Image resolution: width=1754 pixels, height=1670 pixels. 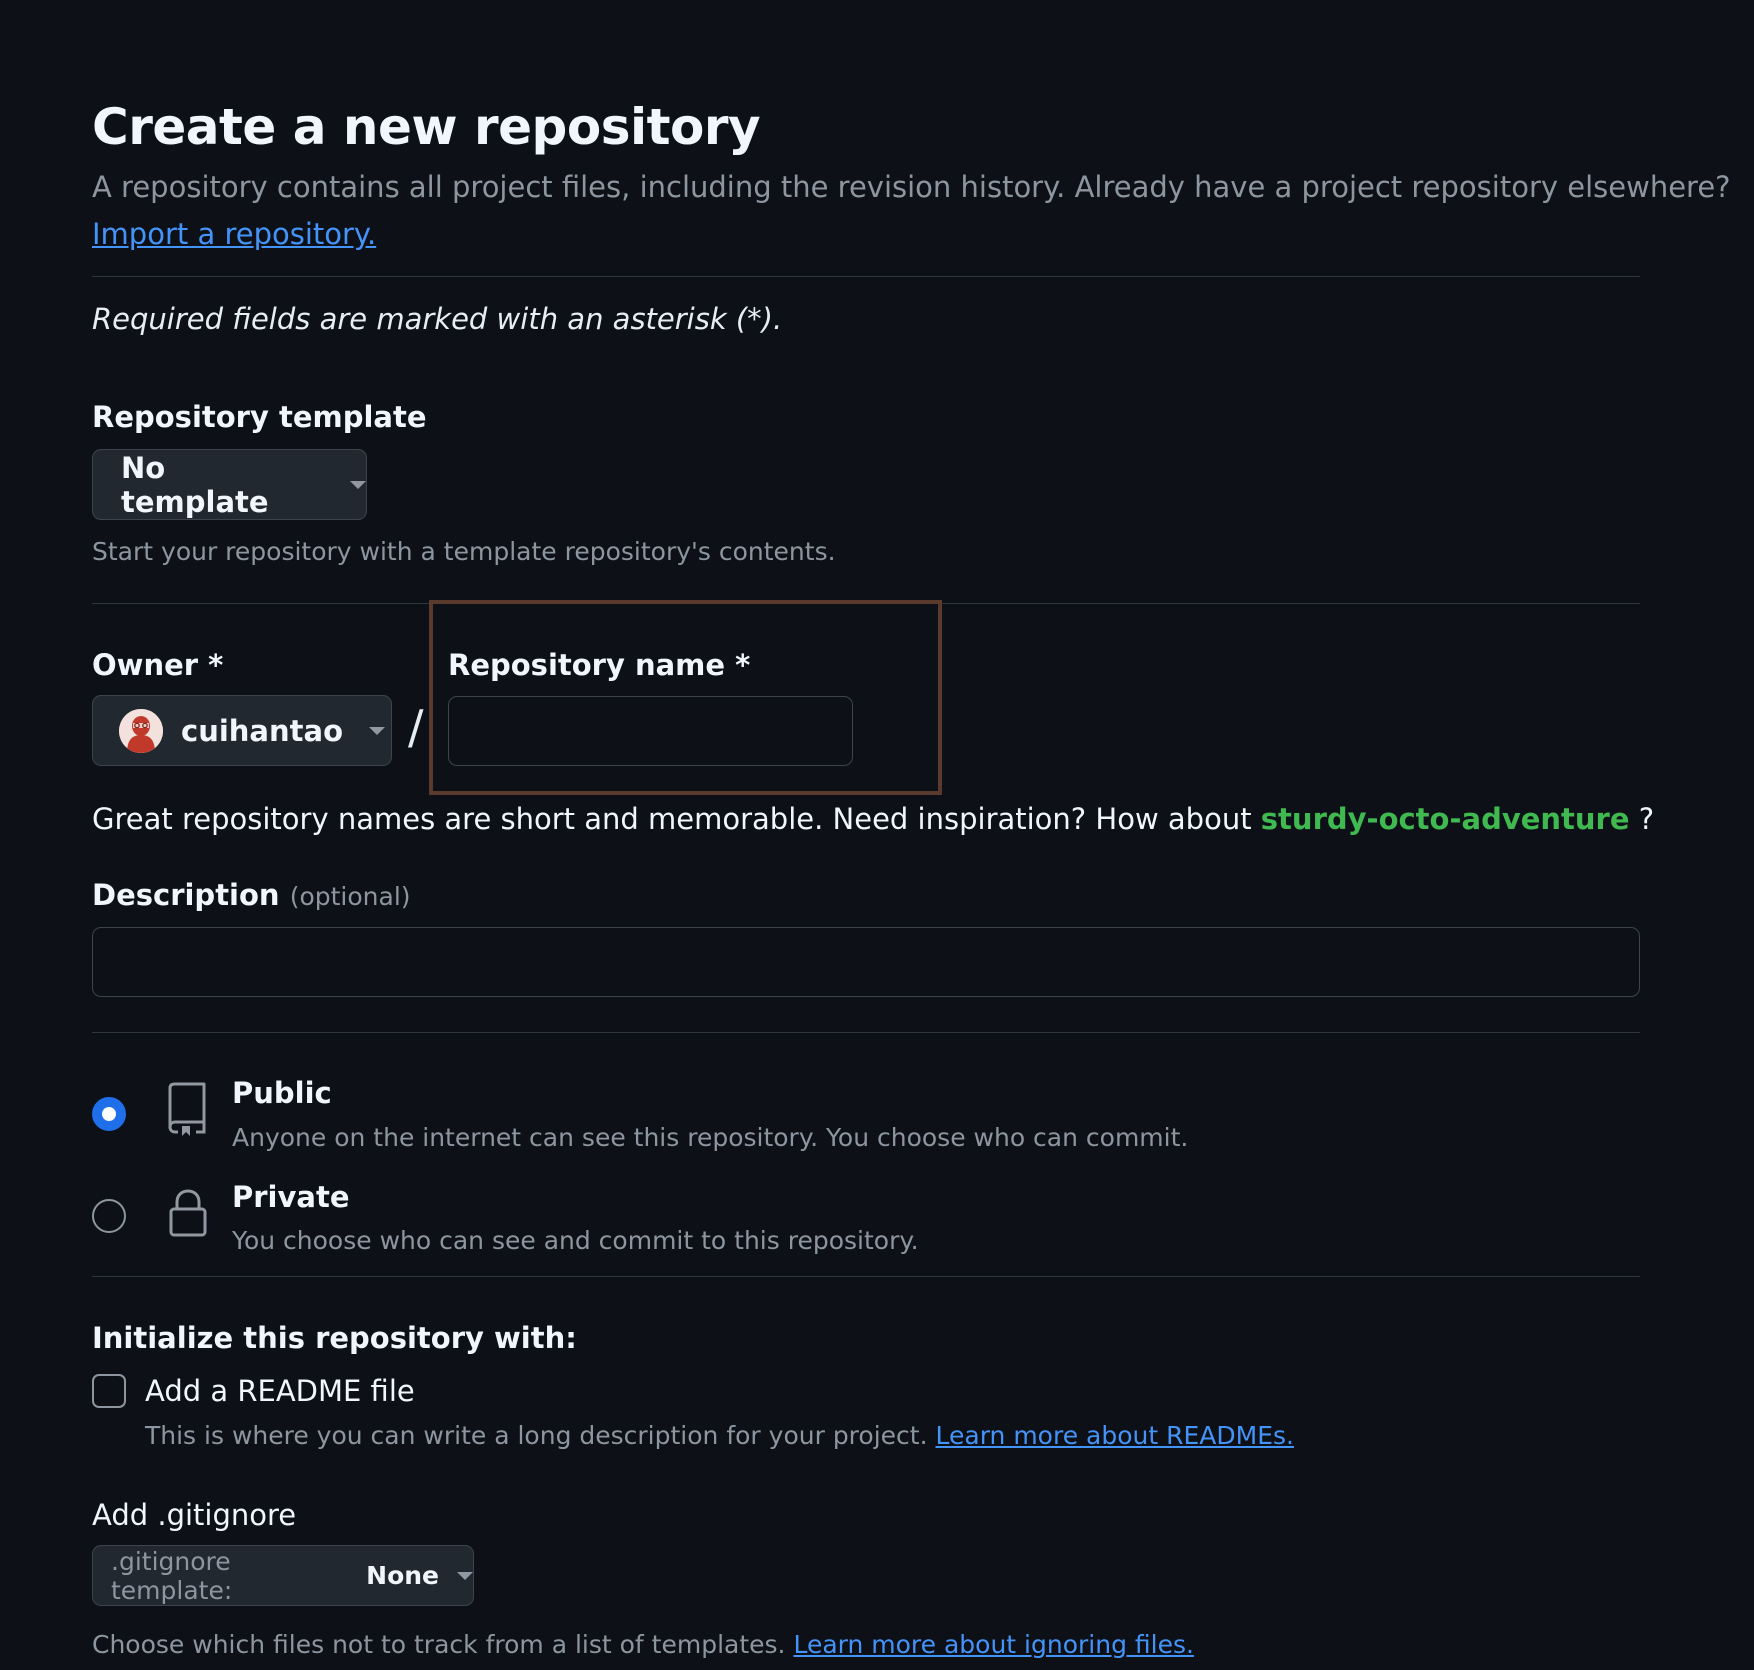 What do you see at coordinates (993, 1644) in the screenshot?
I see `learn-more-ignoring-files-link: Learn more about ignoring files.` at bounding box center [993, 1644].